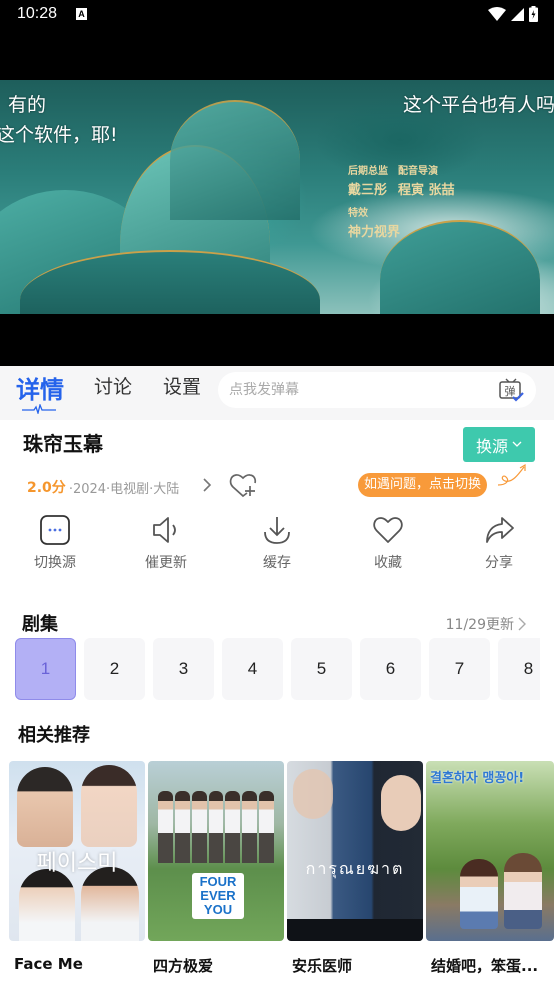 The image size is (554, 984). I want to click on danmaku-comment: 这个软件，耶!, so click(59, 135).